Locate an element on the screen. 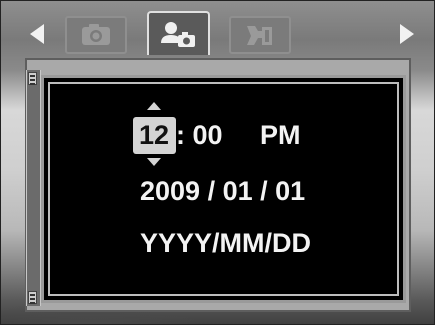 This screenshot has height=325, width=435. hour-down-arrow-icon is located at coordinates (154, 162).